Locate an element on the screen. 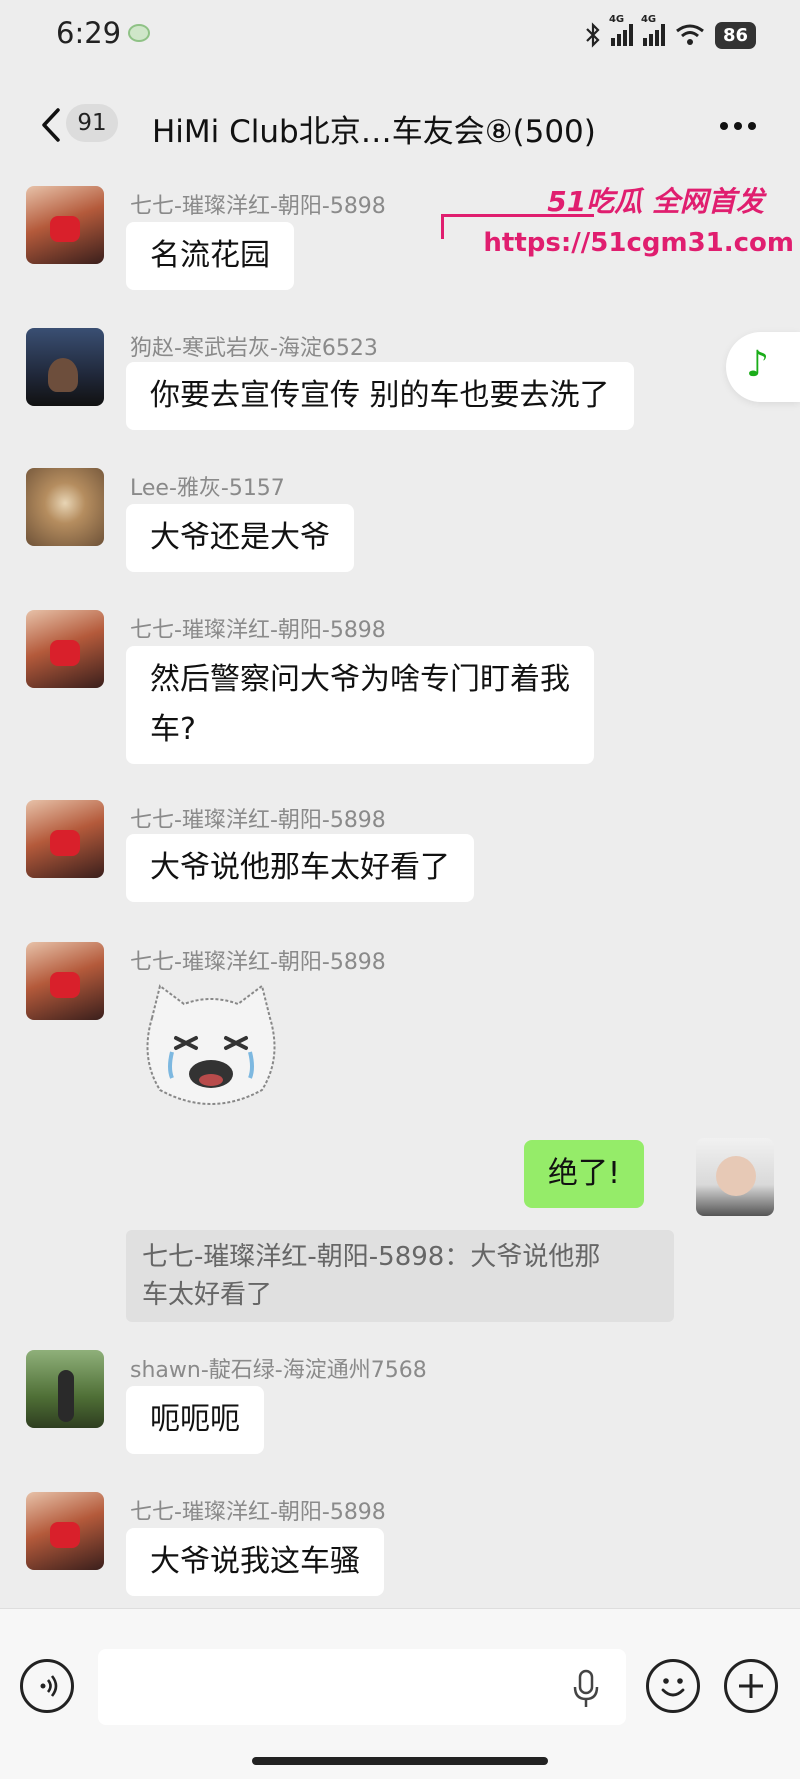 Image resolution: width=800 pixels, height=1779 pixels. more-actions-button is located at coordinates (751, 1686).